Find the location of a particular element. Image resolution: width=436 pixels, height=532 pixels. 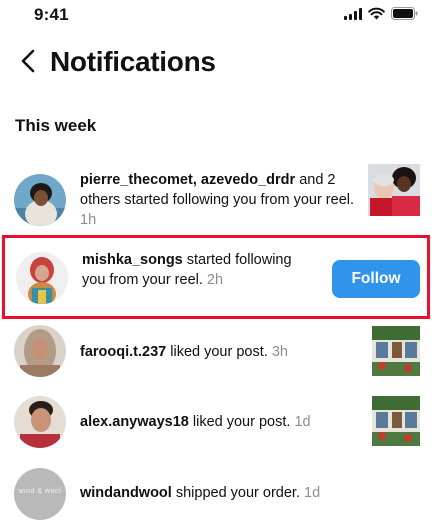

cellular-signal-icon is located at coordinates (353, 13).